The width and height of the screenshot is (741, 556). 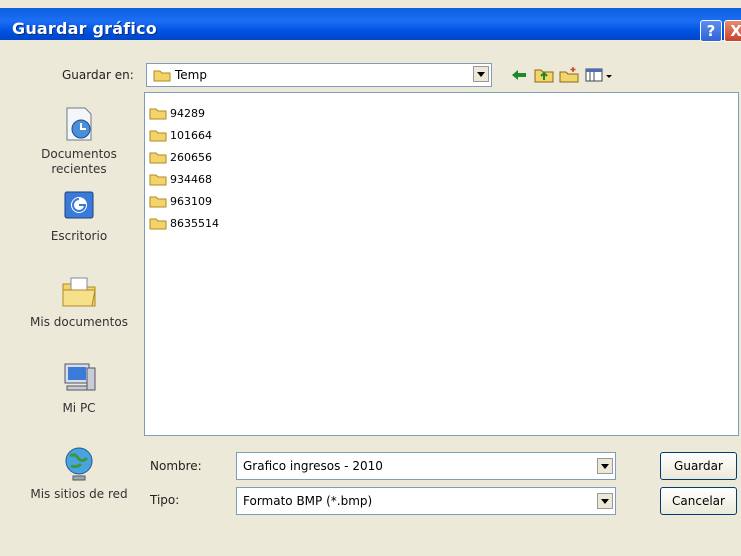 What do you see at coordinates (191, 135) in the screenshot?
I see `file-name: 101664` at bounding box center [191, 135].